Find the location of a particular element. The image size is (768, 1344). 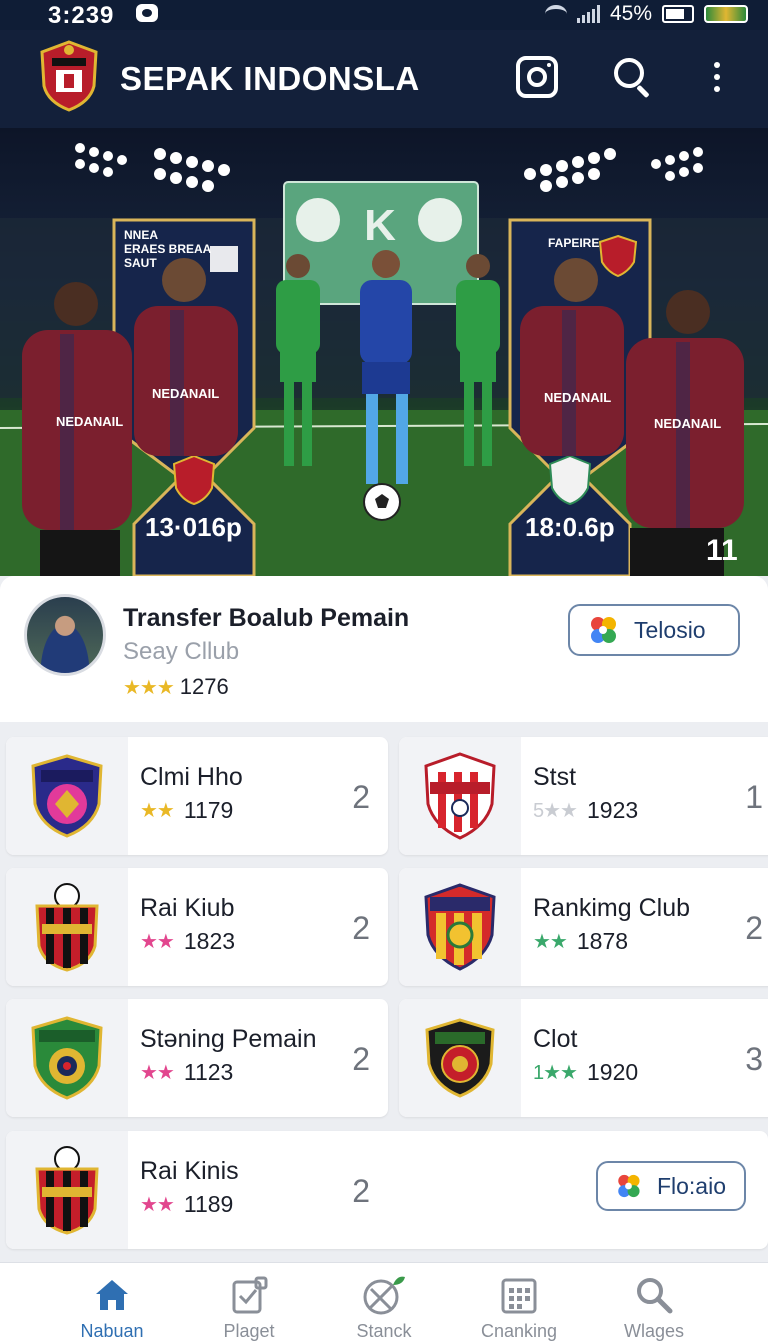

nav-item-cnanking: Cnanking is located at coordinates (519, 1308).